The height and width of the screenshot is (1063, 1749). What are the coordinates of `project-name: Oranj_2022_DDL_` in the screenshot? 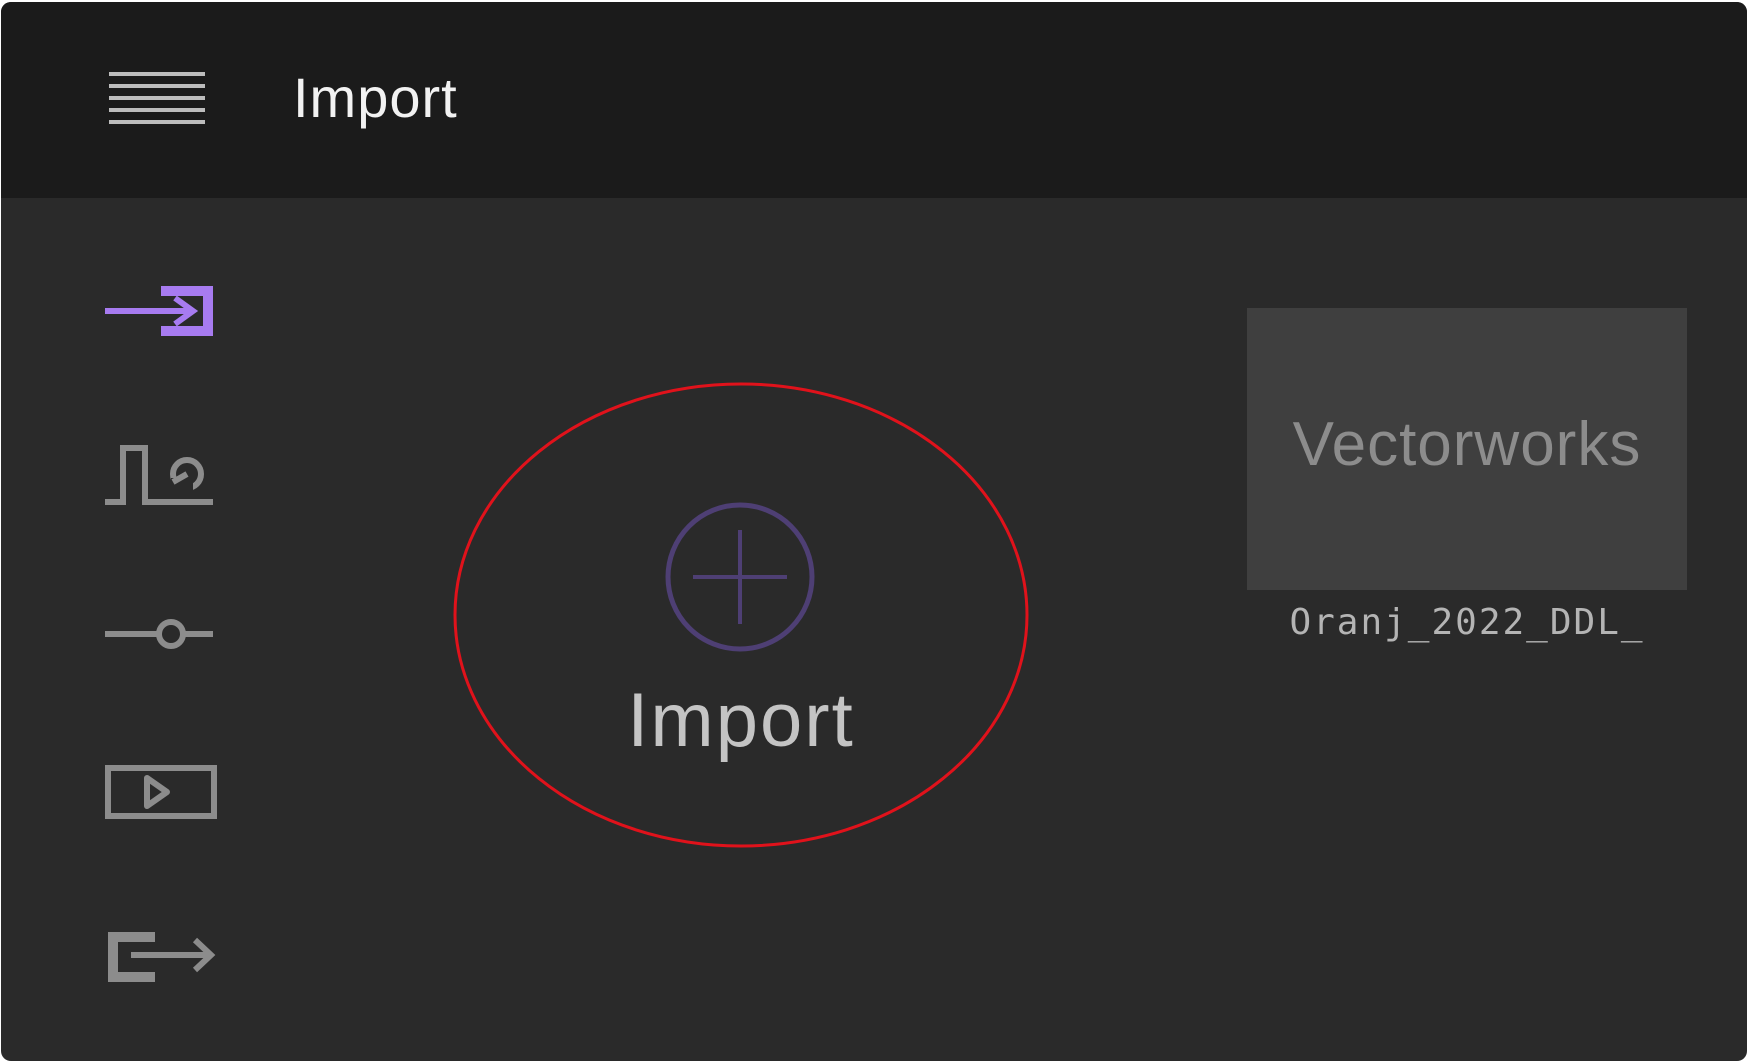 It's located at (1467, 622).